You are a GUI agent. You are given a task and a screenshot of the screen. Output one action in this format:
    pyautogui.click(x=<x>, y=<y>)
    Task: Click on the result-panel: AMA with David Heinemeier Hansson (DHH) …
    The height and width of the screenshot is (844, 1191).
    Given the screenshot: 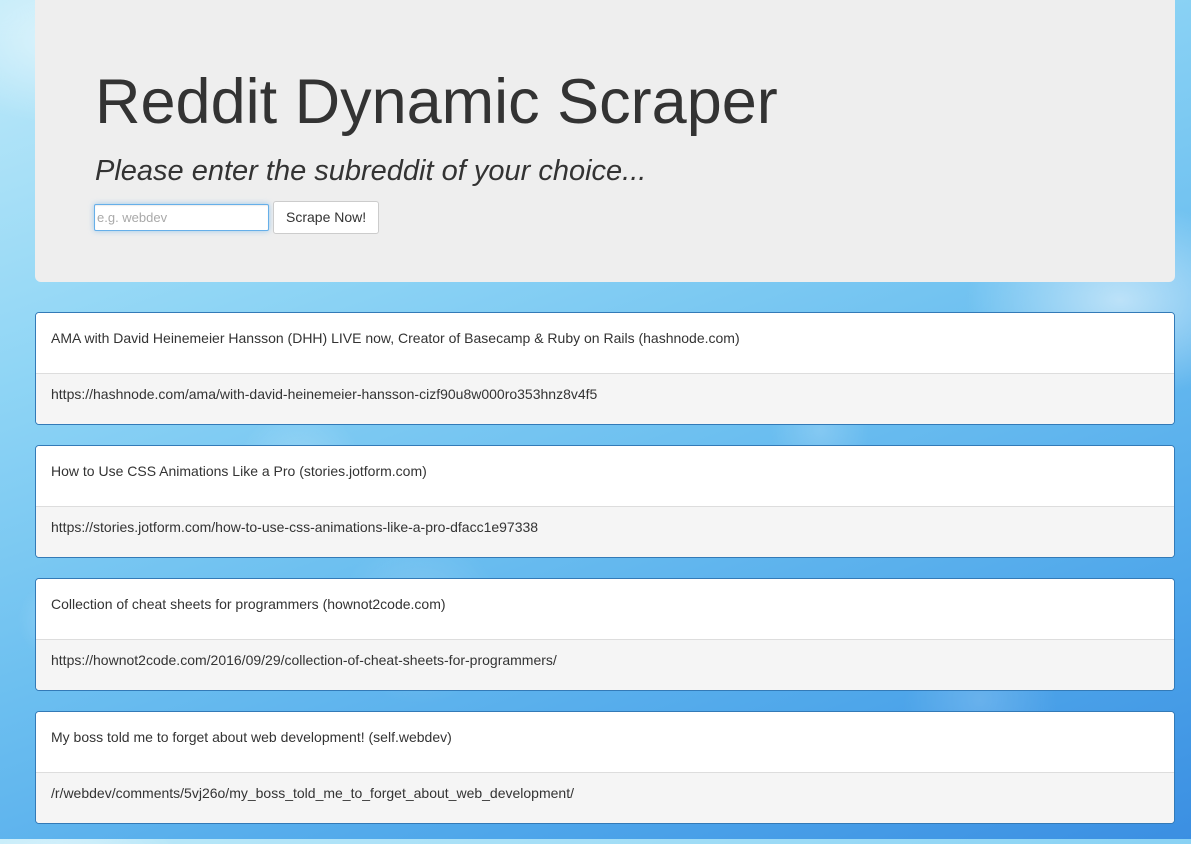 What is the action you would take?
    pyautogui.click(x=605, y=368)
    